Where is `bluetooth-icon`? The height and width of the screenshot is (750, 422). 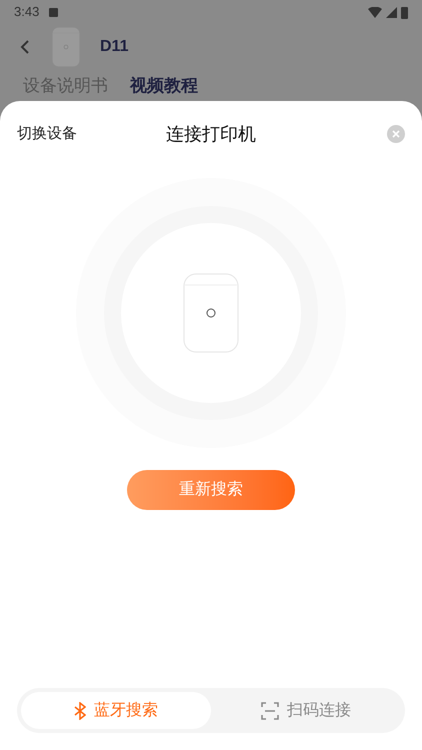
bluetooth-icon is located at coordinates (80, 711).